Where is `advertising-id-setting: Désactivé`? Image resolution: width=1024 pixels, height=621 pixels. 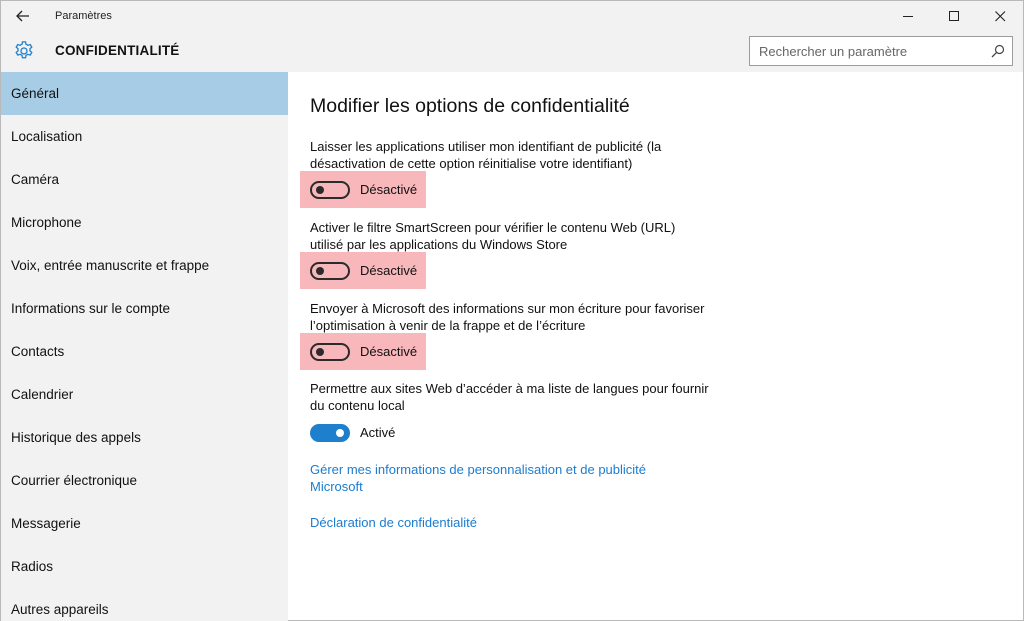
advertising-id-setting: Désactivé is located at coordinates (363, 189).